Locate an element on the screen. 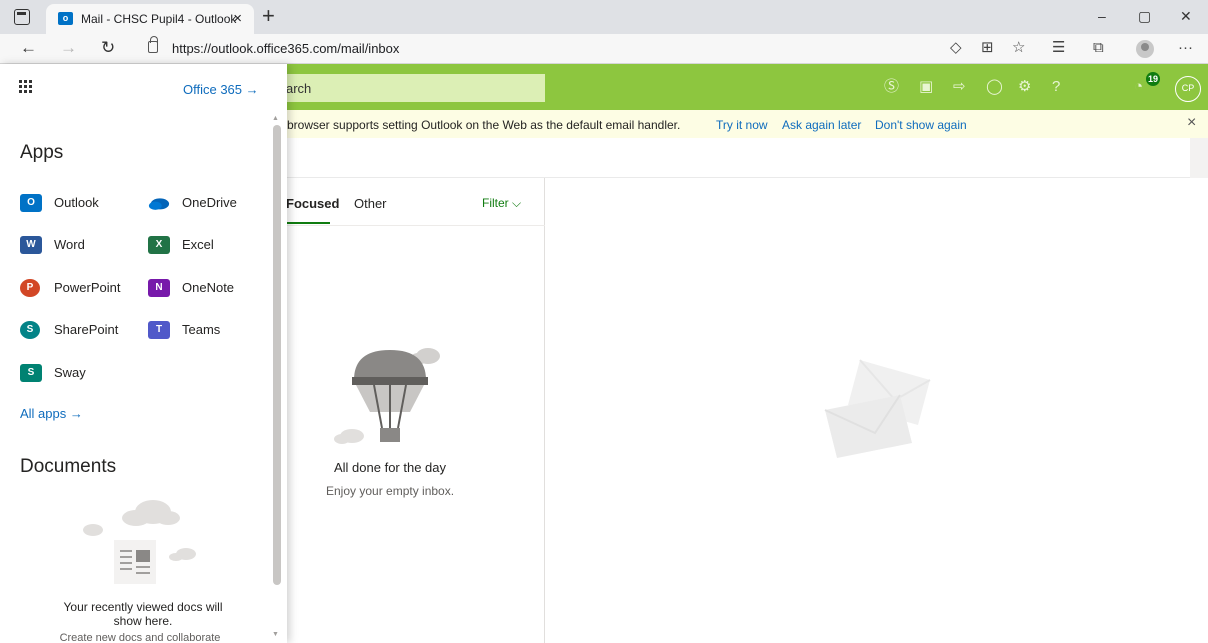  skype-icon: Ⓢ is located at coordinates (891, 87).